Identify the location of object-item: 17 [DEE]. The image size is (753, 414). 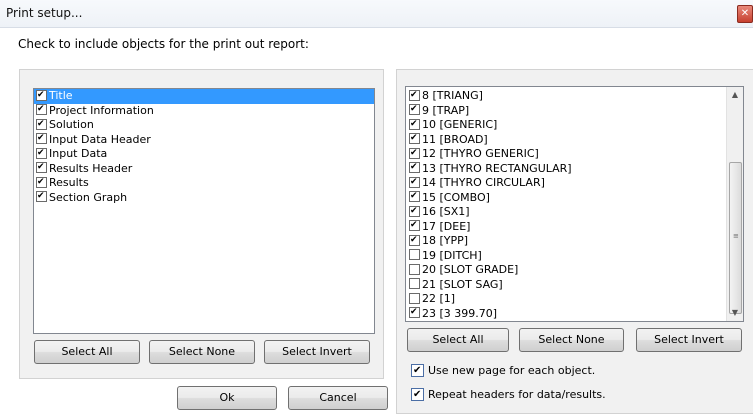
(566, 227).